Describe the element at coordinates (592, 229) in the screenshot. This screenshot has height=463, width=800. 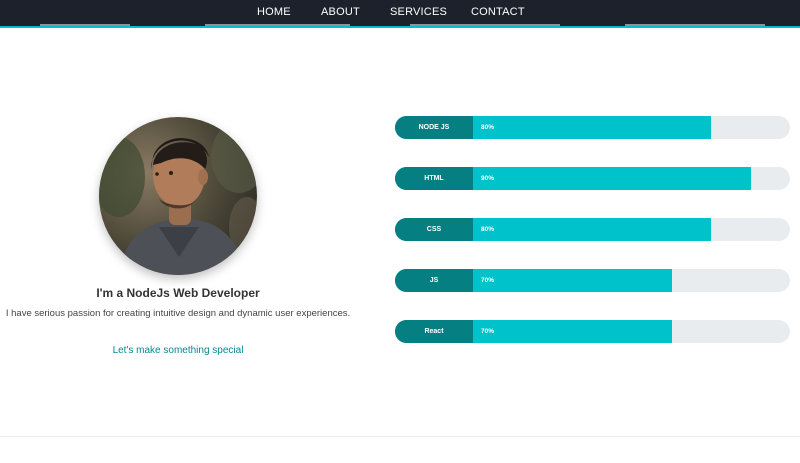
I see `skill-bar: CSS 80%` at that location.